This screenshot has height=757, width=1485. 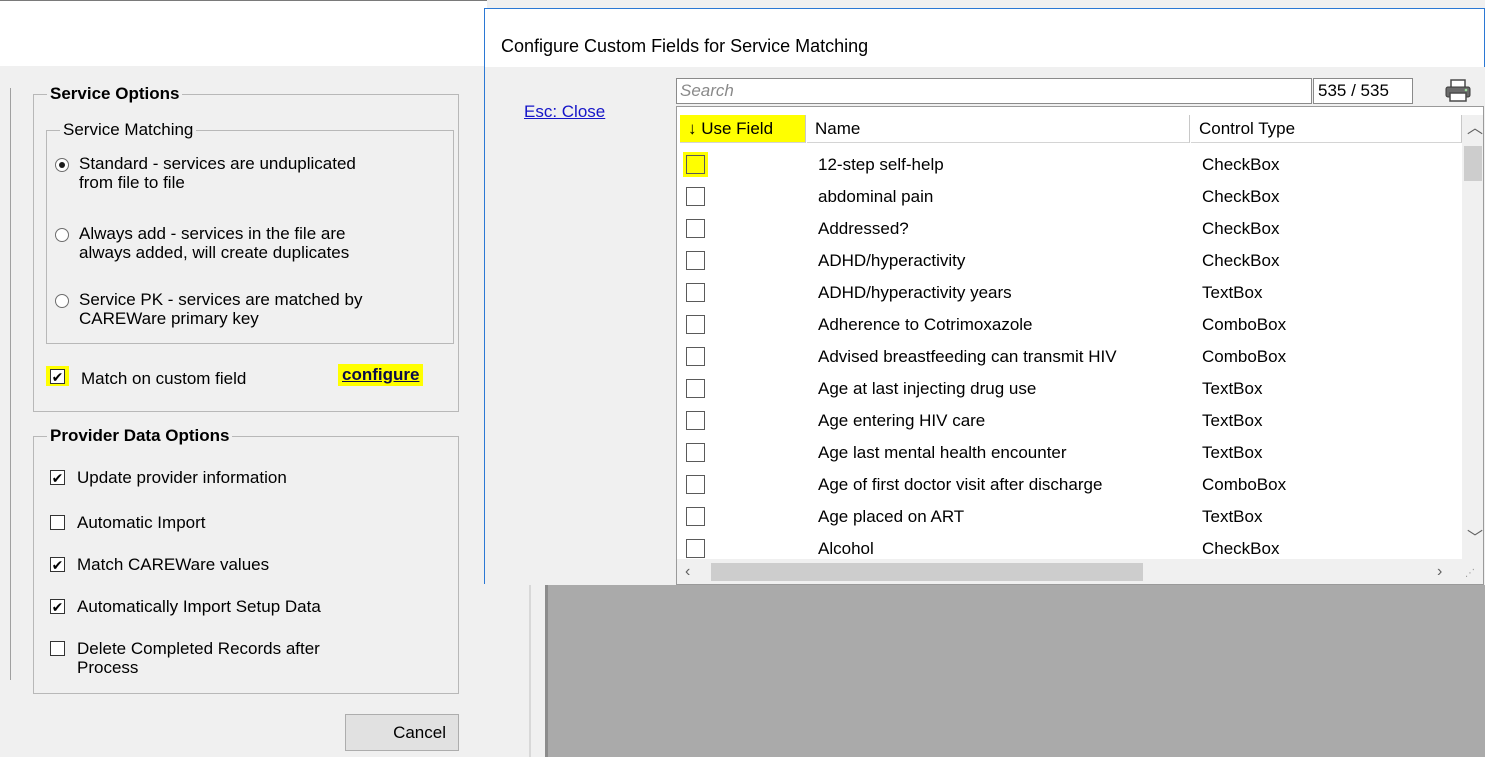 I want to click on radio-standard-indicator, so click(x=62, y=165).